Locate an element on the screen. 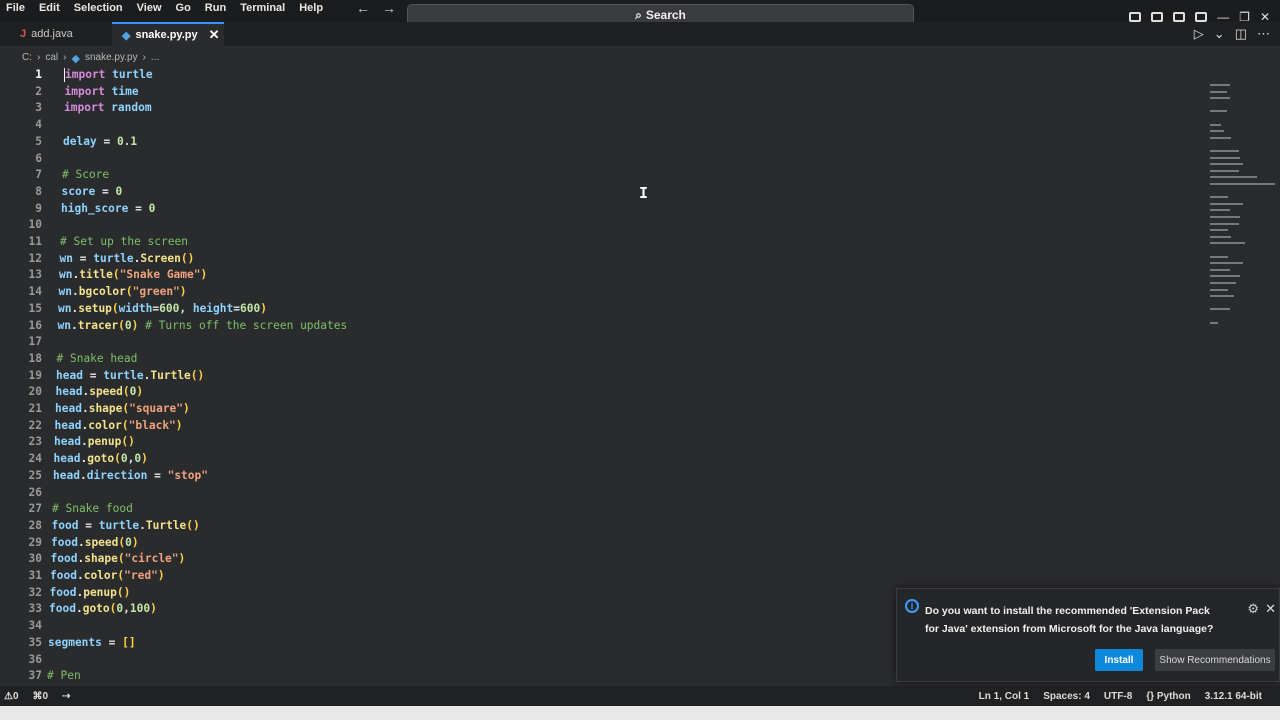  code-line: # Set up the screen is located at coordinates (124, 241).